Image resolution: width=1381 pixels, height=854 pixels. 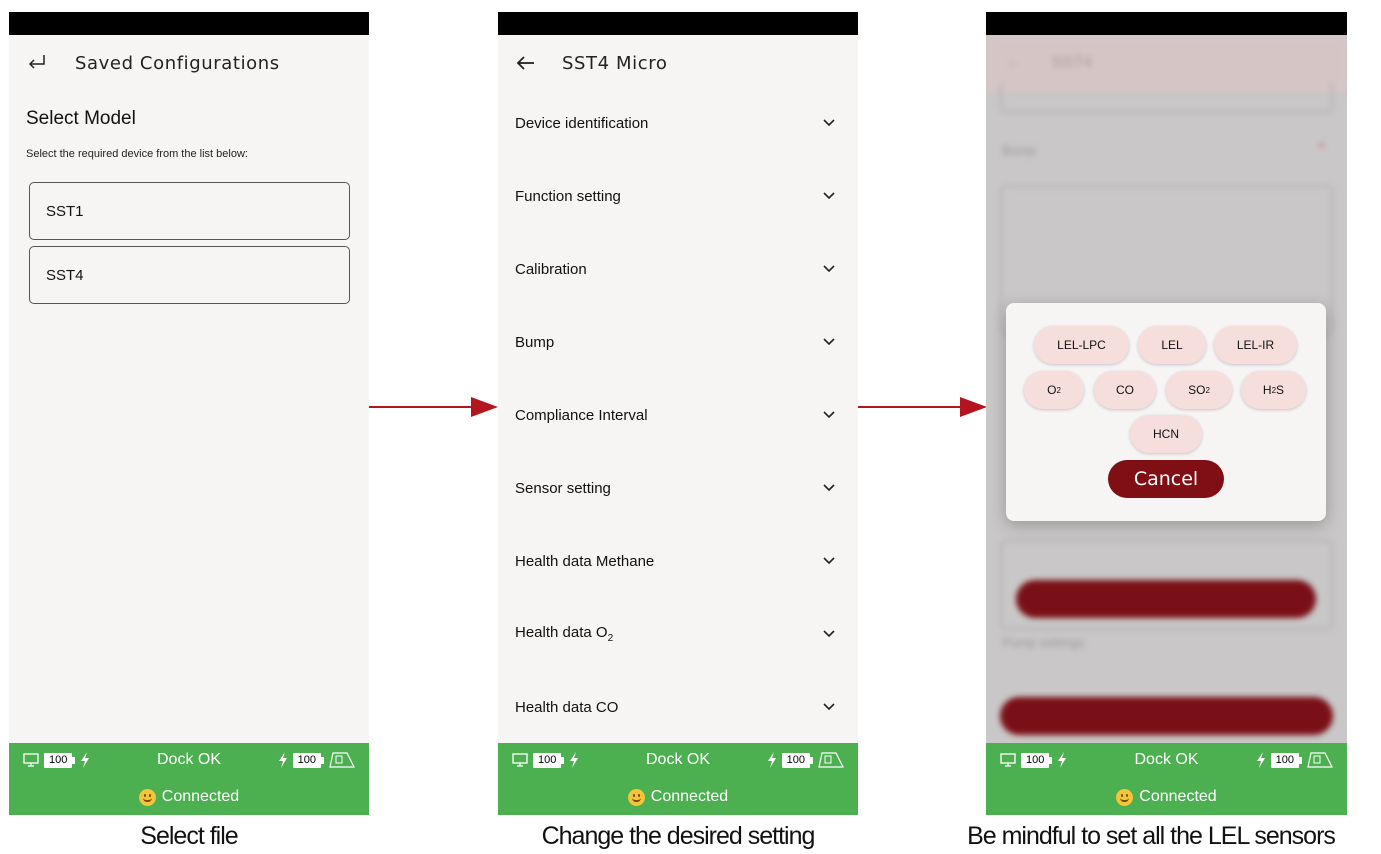 What do you see at coordinates (585, 561) in the screenshot?
I see `section-label: Health data Methane` at bounding box center [585, 561].